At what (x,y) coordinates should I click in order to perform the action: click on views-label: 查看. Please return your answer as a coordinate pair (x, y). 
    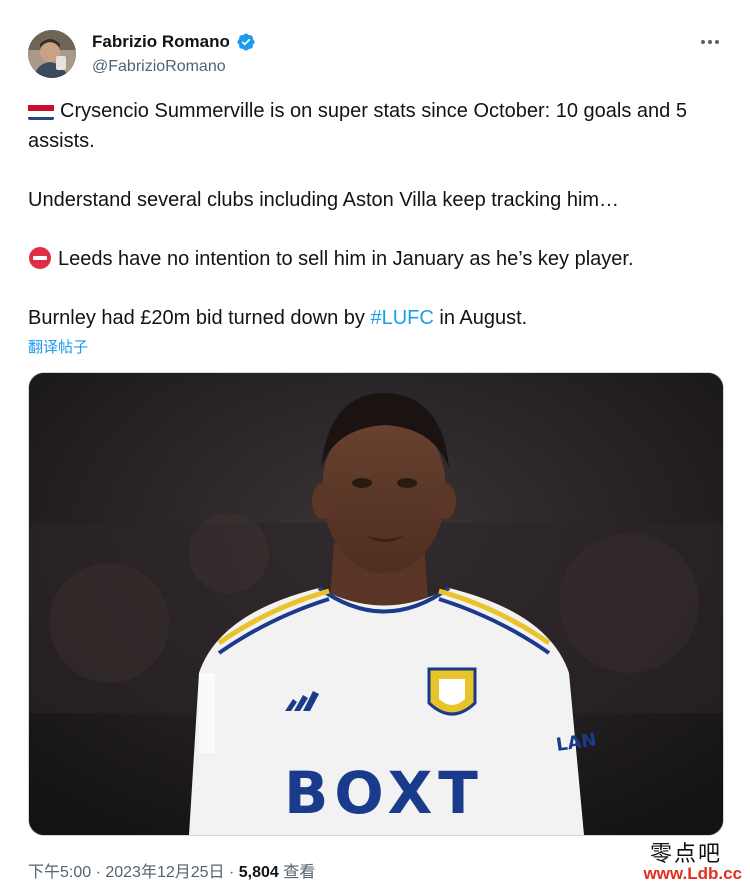
    Looking at the image, I should click on (297, 872).